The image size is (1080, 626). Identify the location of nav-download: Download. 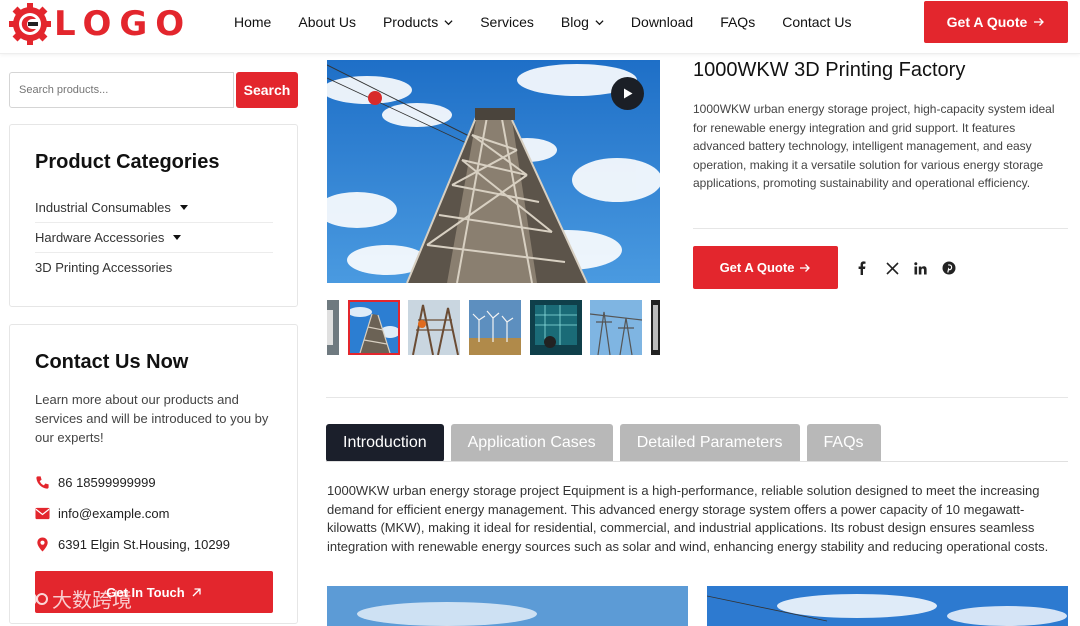
(662, 22).